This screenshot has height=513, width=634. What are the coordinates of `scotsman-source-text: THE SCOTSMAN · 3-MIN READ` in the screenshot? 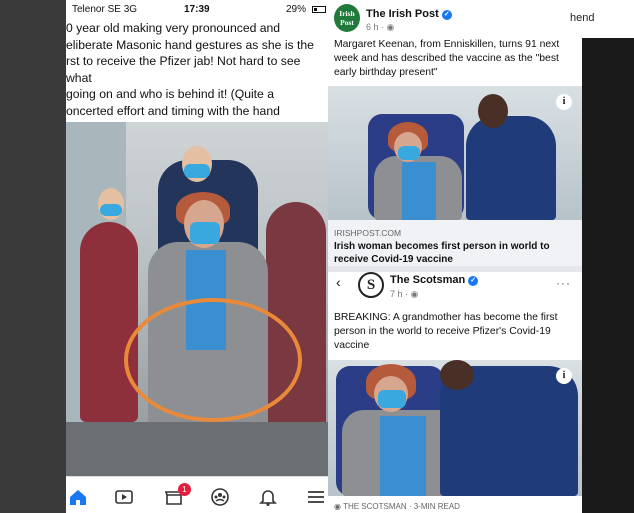 It's located at (401, 506).